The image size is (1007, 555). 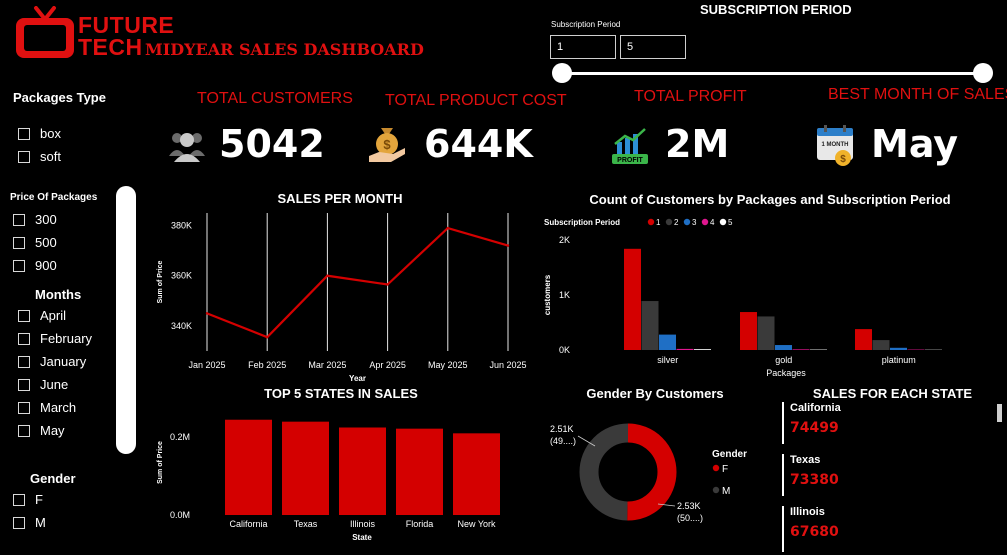 I want to click on legend-label: 2, so click(x=676, y=222).